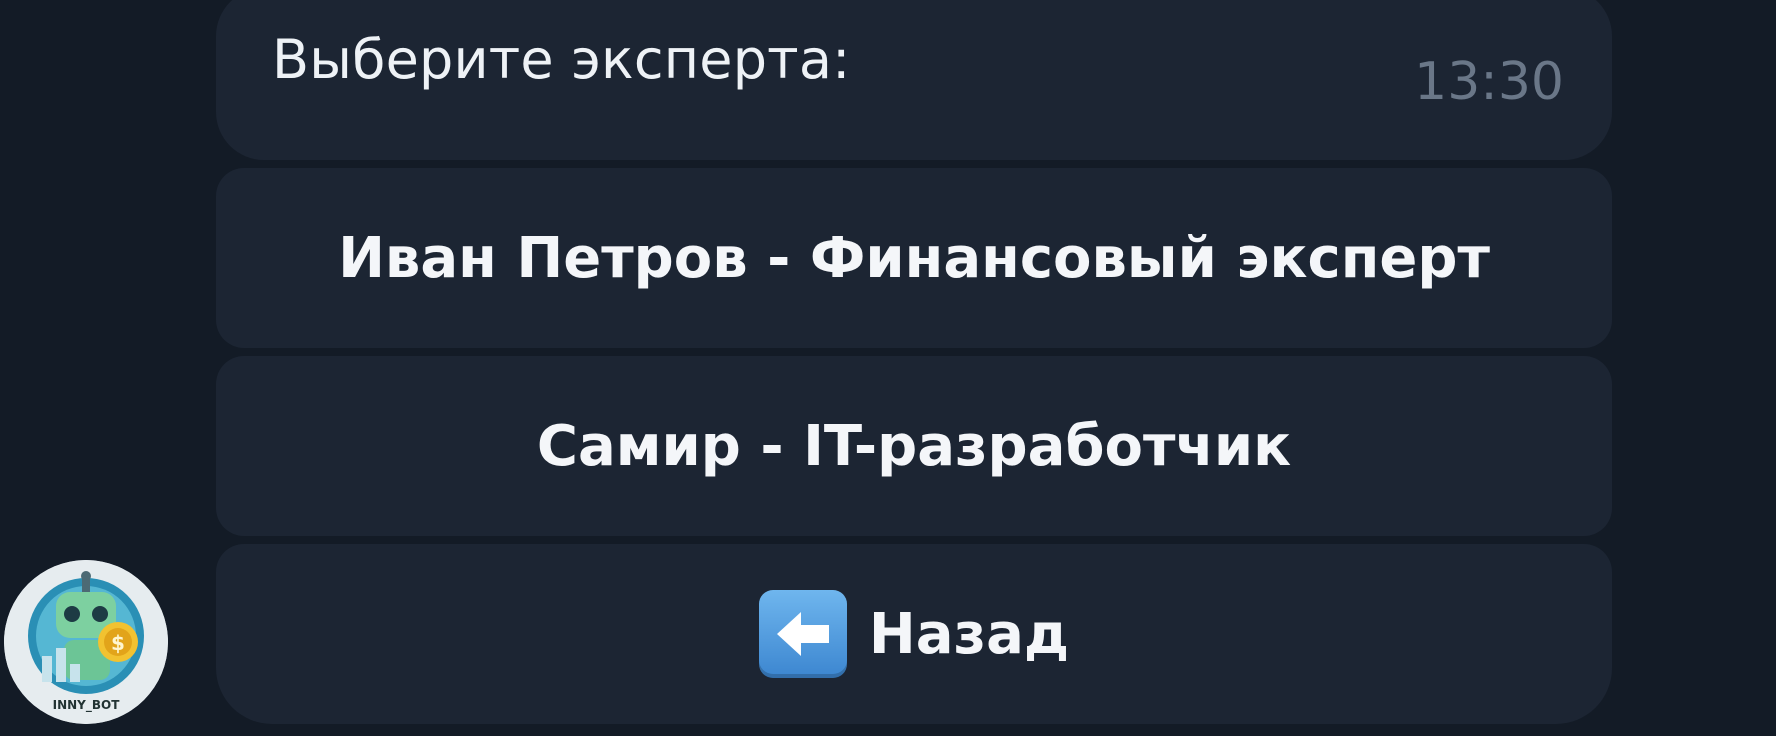  I want to click on avatar-label: INNY_BOT, so click(86, 705).